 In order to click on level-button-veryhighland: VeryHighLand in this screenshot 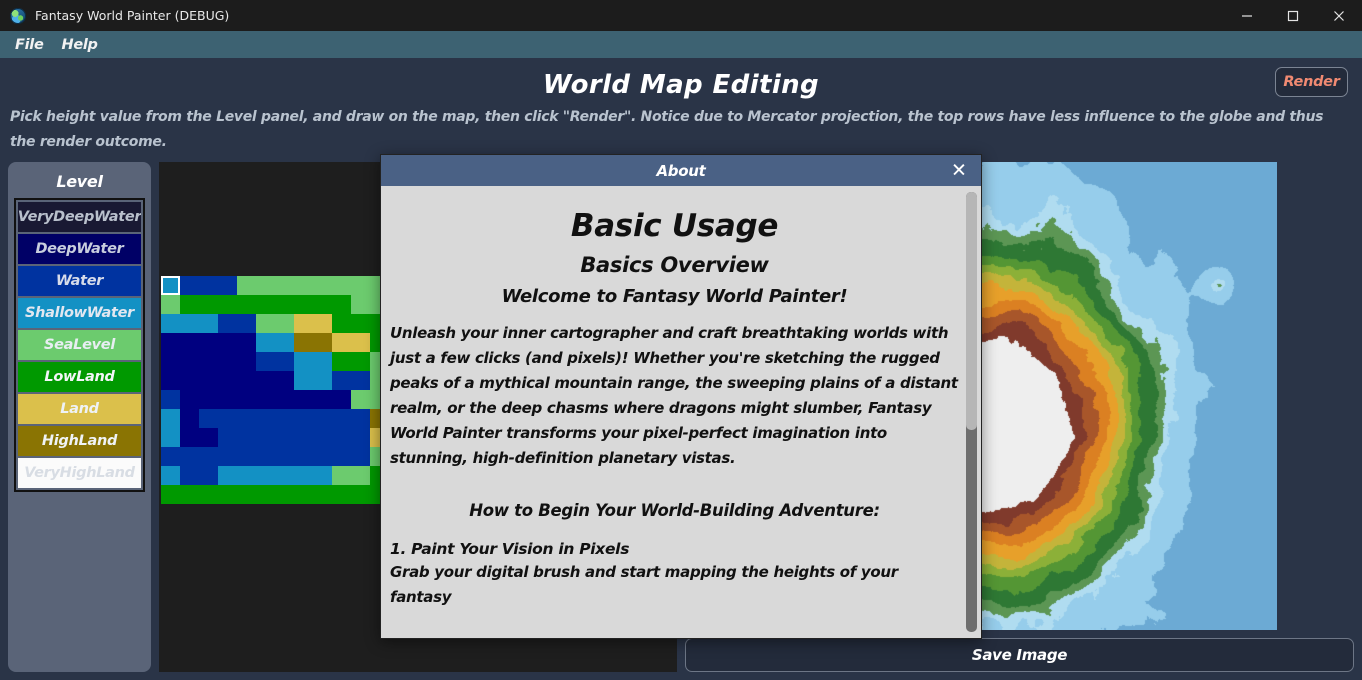, I will do `click(79, 473)`.